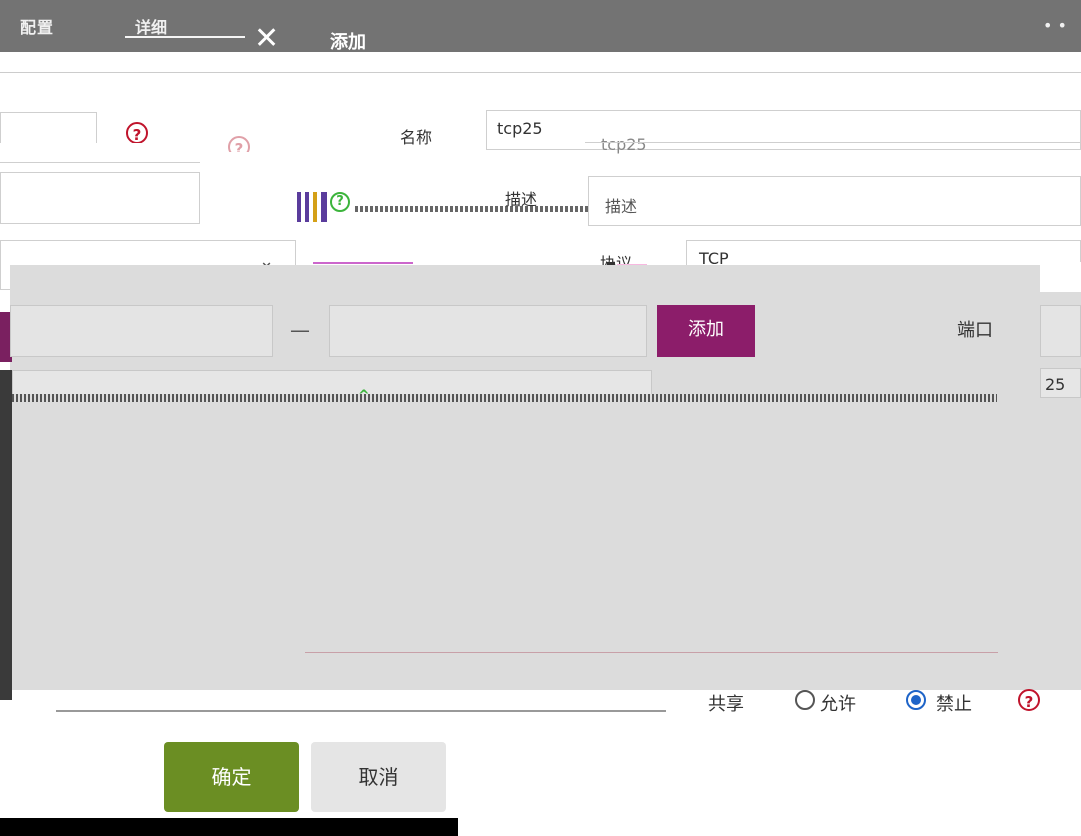 This screenshot has width=1081, height=836. I want to click on tab-add: 添加, so click(348, 41).